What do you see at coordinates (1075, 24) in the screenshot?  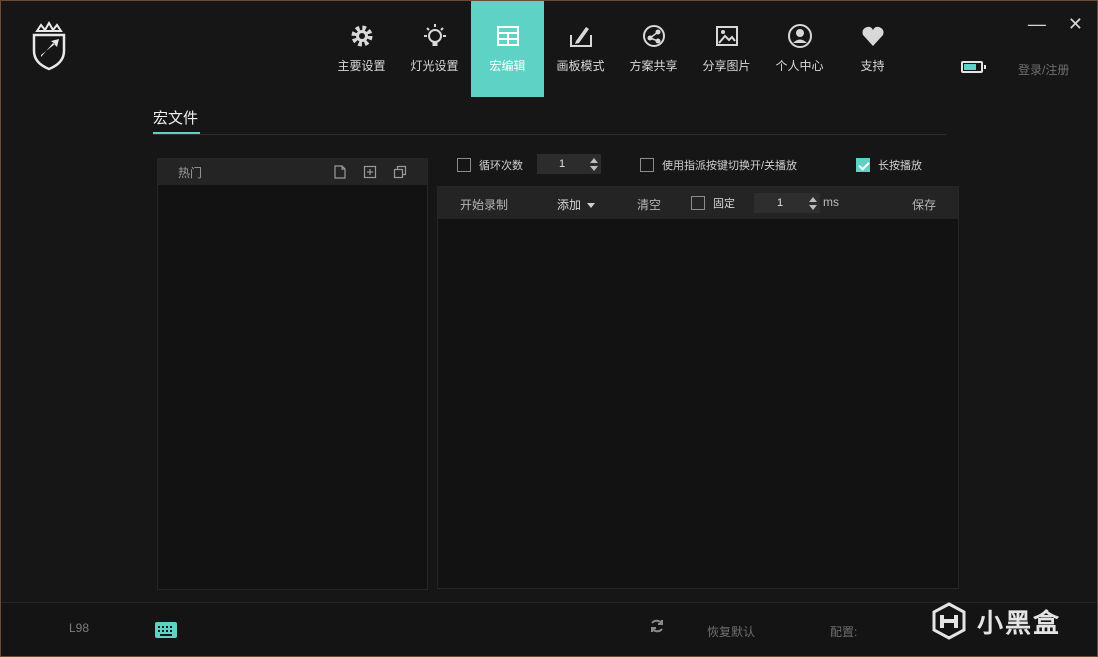 I see `close-button: ✕` at bounding box center [1075, 24].